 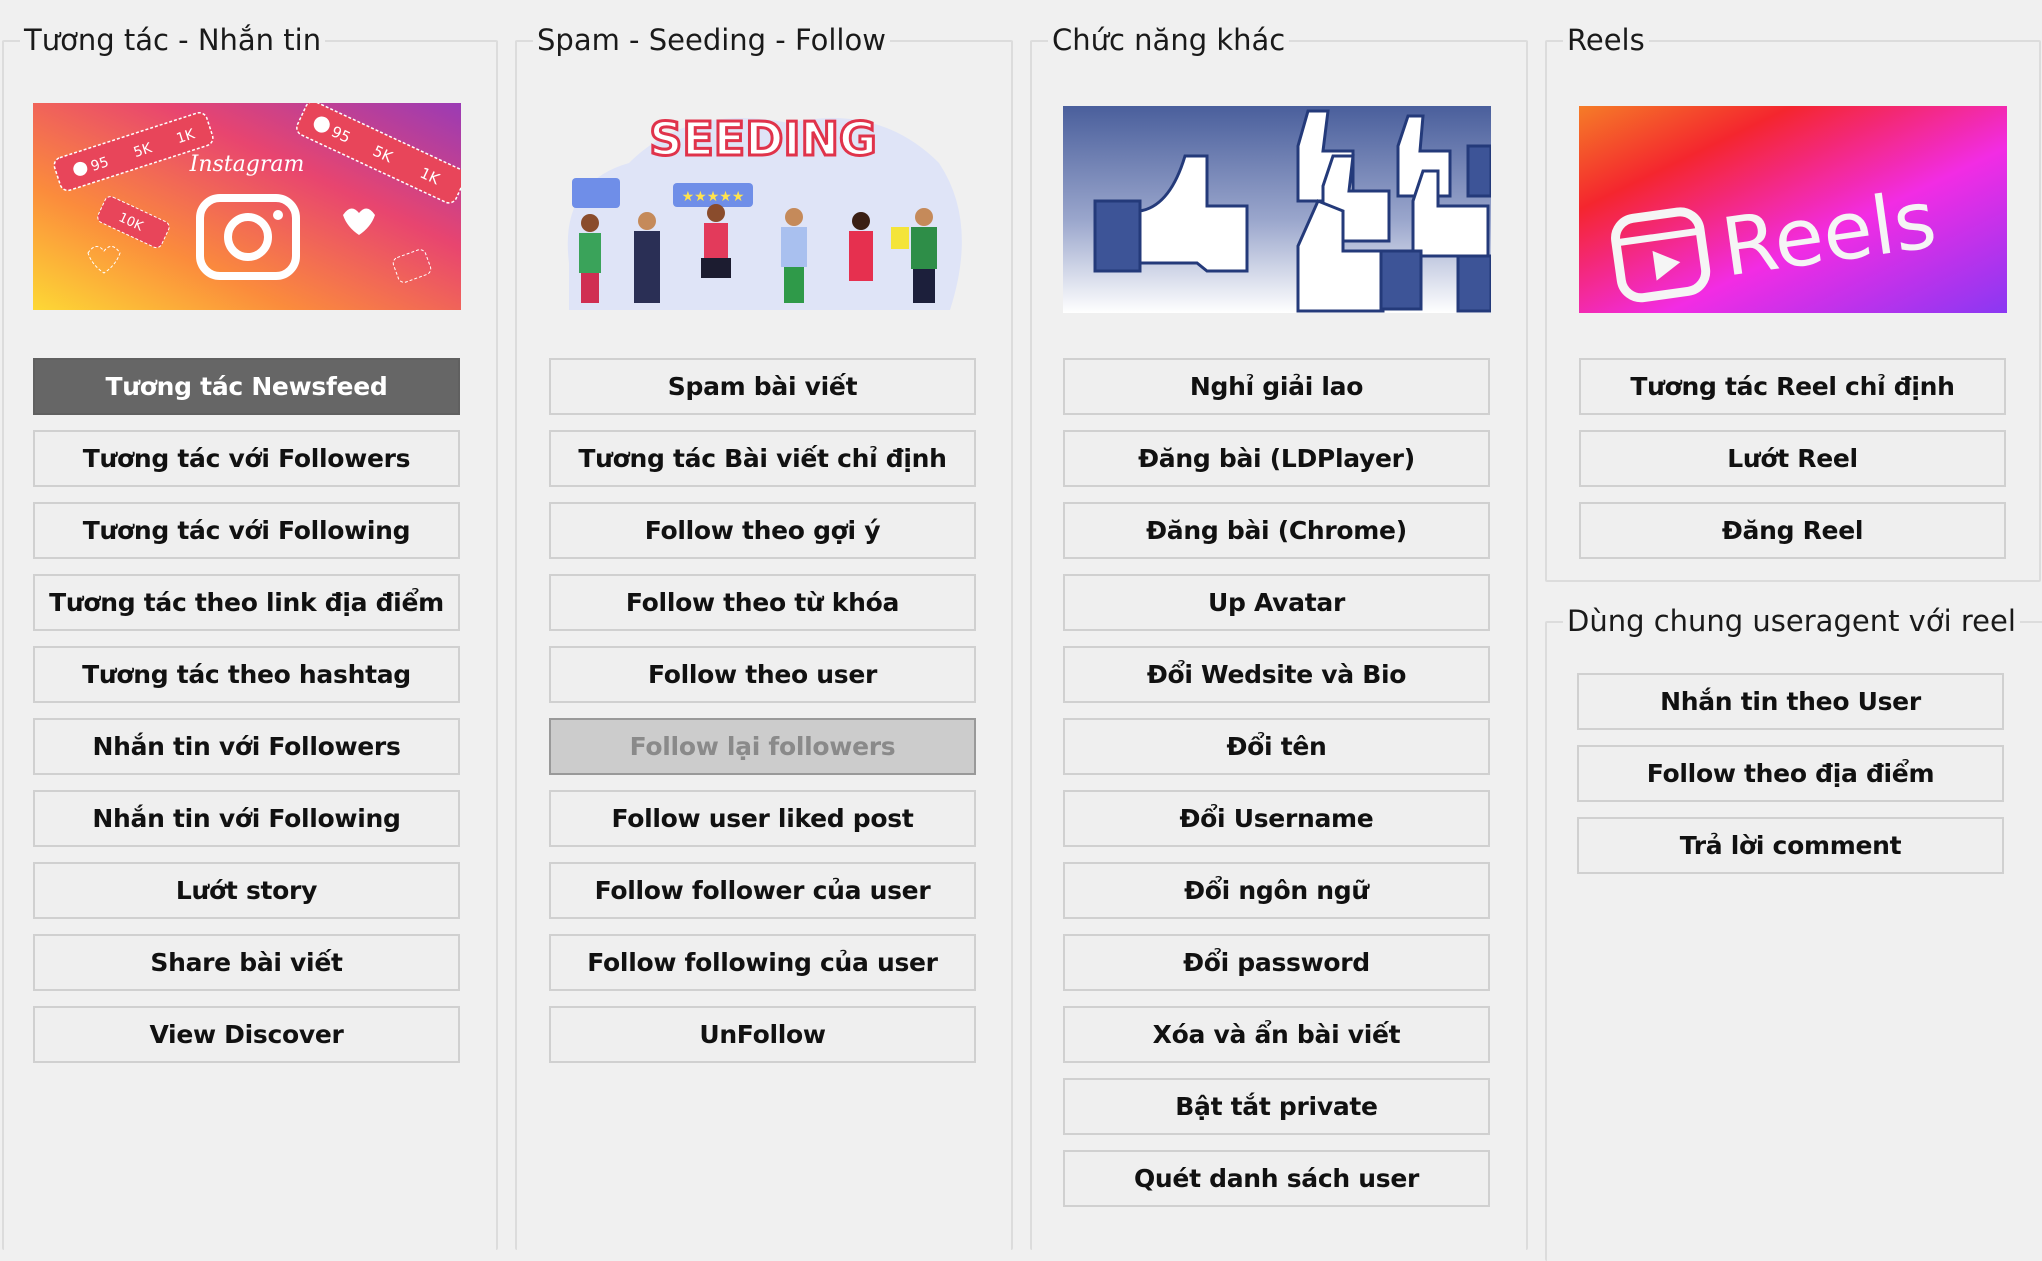 What do you see at coordinates (762, 1034) in the screenshot?
I see `unfollow-button: UnFollow` at bounding box center [762, 1034].